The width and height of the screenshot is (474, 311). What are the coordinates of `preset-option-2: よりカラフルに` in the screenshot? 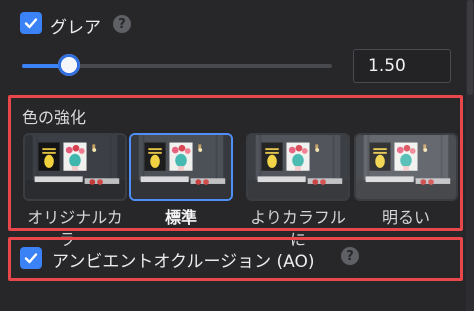 It's located at (298, 192).